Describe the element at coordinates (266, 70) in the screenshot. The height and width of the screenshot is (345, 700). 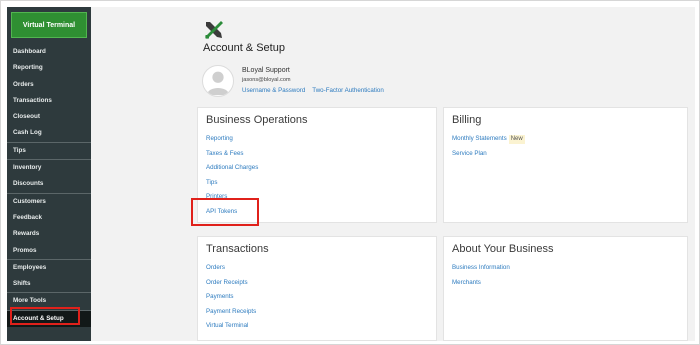
I see `user-name: BLoyal Support` at that location.